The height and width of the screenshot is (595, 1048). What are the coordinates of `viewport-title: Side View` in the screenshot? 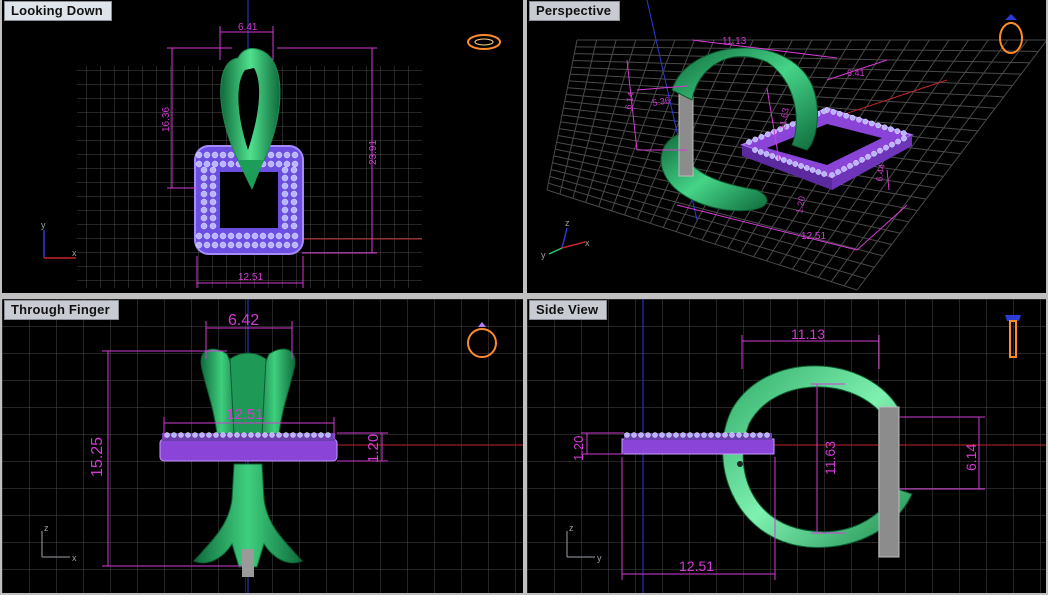 It's located at (568, 310).